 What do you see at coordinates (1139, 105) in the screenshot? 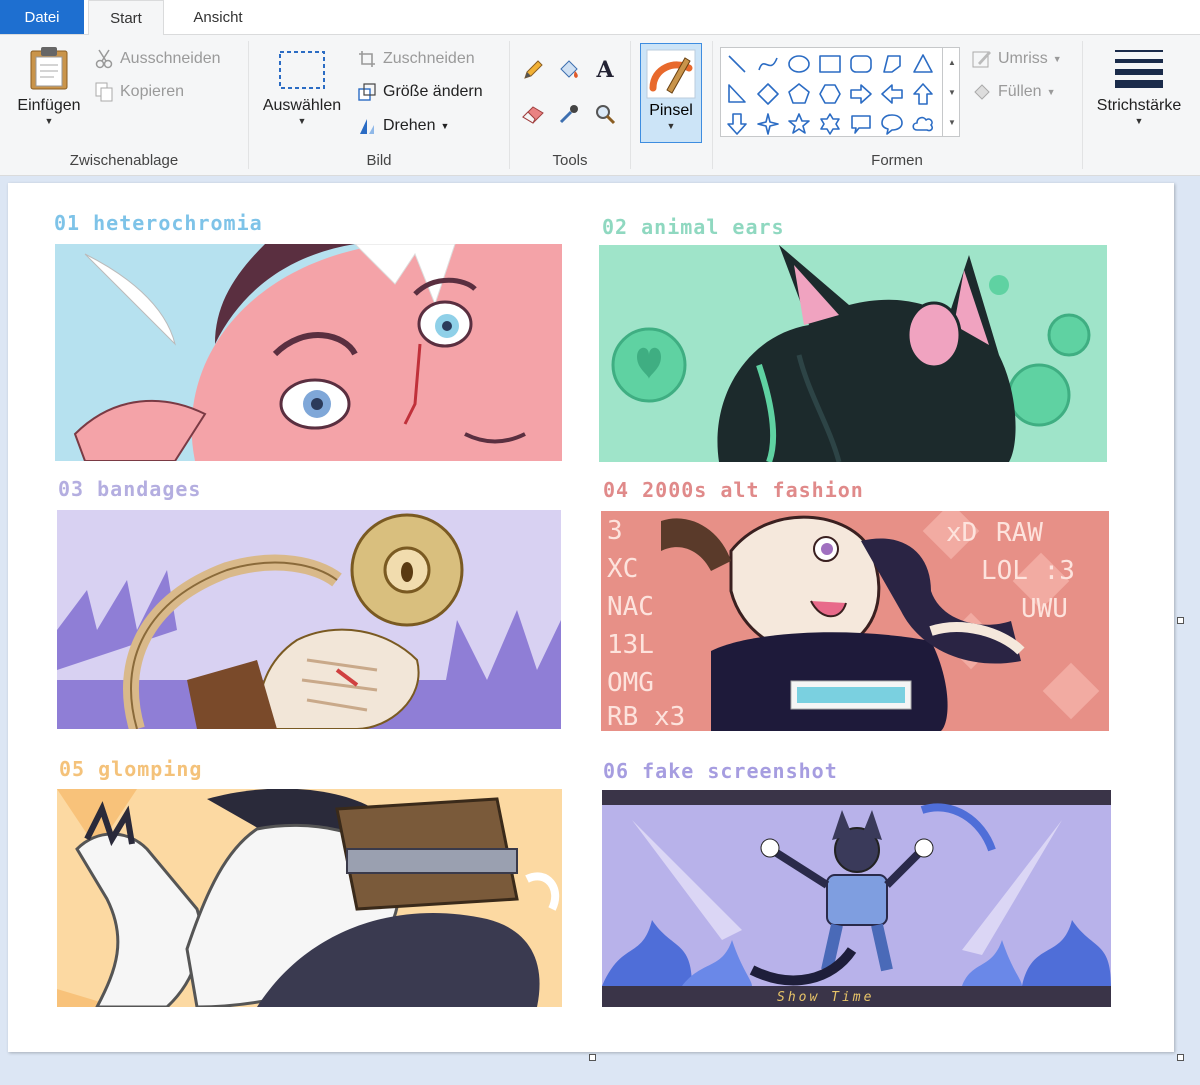
I see `stroke-width-label: Strichstärke` at bounding box center [1139, 105].